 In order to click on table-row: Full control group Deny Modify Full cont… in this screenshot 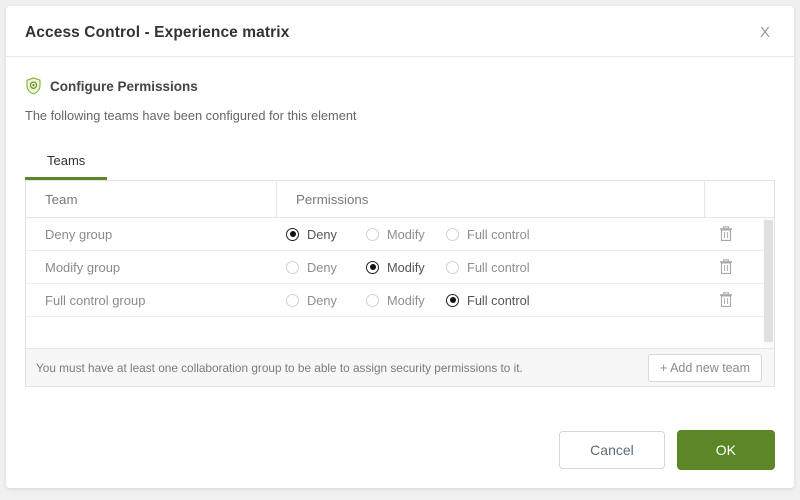, I will do `click(400, 300)`.